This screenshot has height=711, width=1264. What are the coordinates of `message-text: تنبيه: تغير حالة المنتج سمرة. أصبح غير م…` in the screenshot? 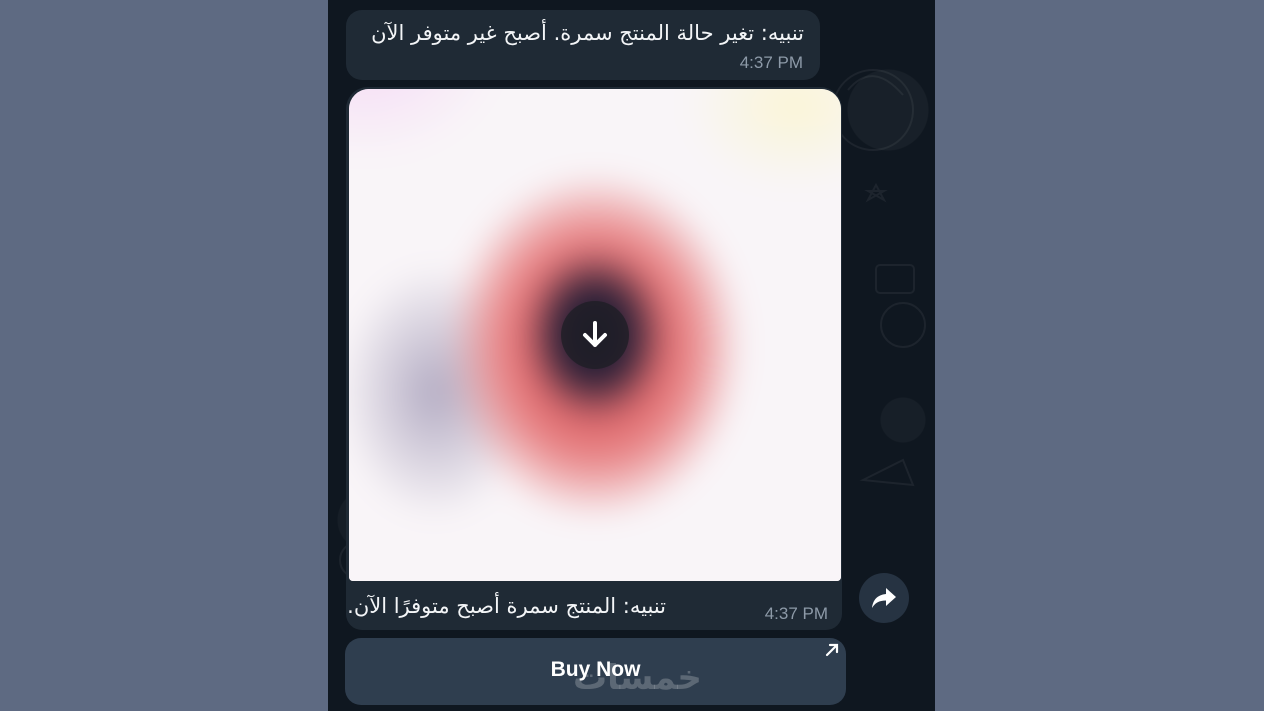 It's located at (587, 33).